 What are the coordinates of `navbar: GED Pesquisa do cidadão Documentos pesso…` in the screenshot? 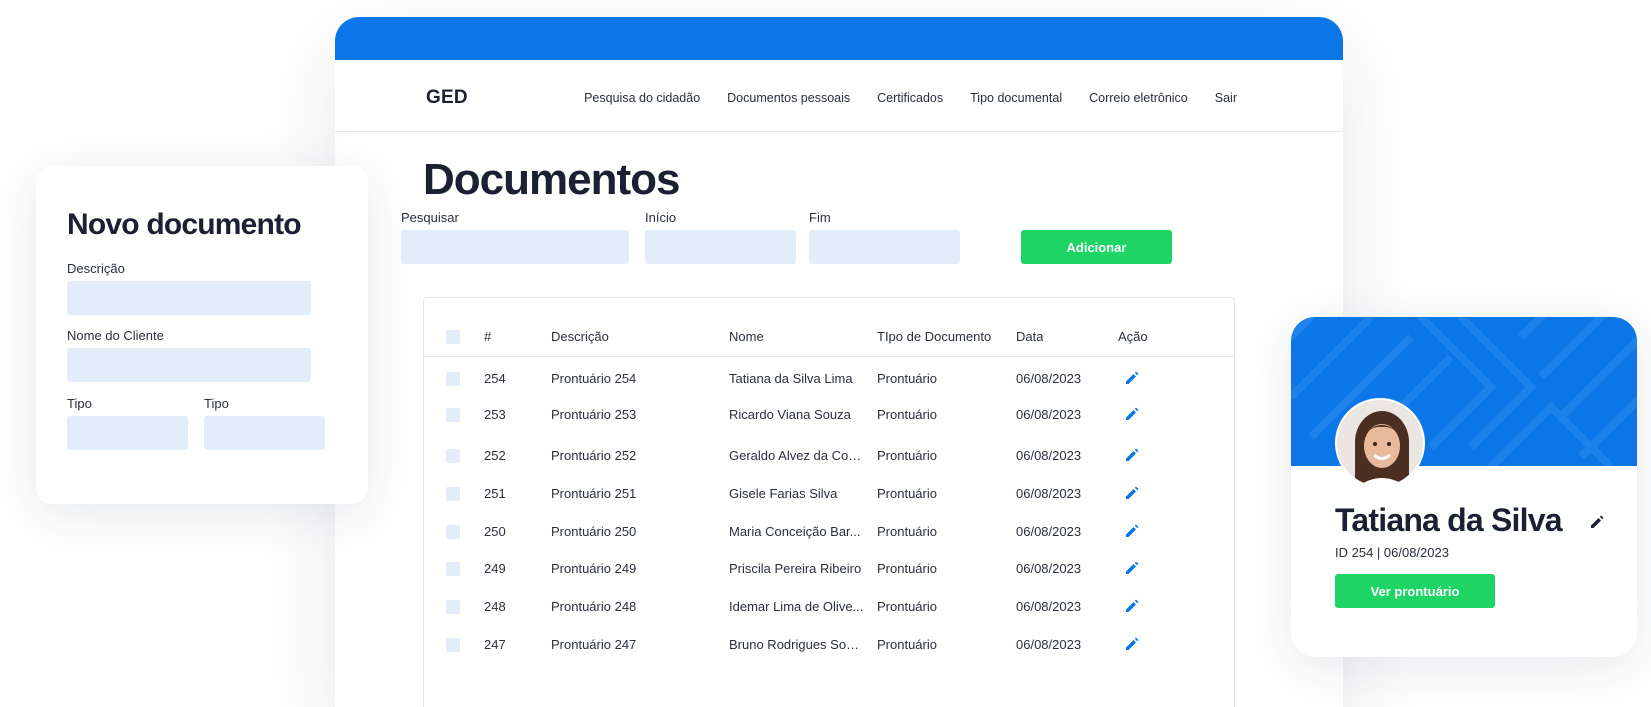 It's located at (839, 96).